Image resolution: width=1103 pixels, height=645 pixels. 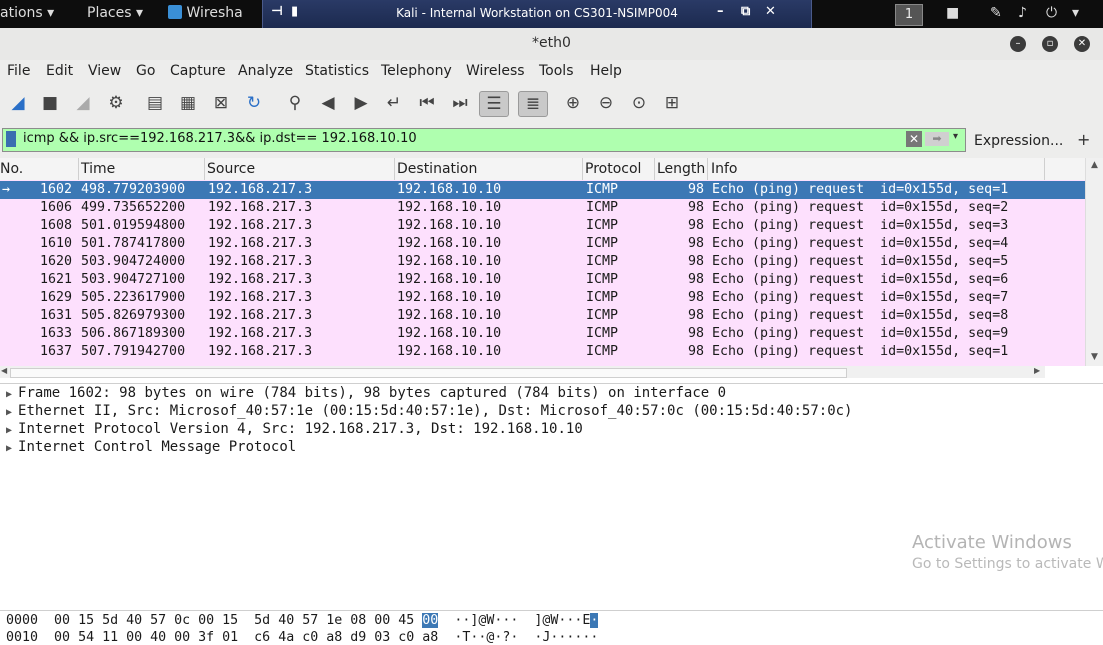 What do you see at coordinates (133, 351) in the screenshot?
I see `packet-time: 507.791942700` at bounding box center [133, 351].